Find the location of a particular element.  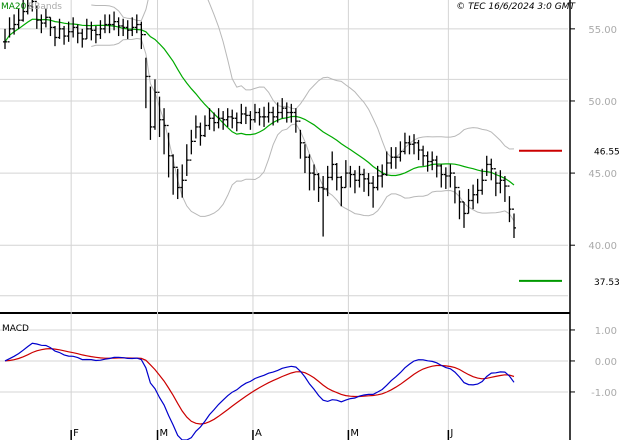

price-tick-label: 50.00 is located at coordinates (602, 102).